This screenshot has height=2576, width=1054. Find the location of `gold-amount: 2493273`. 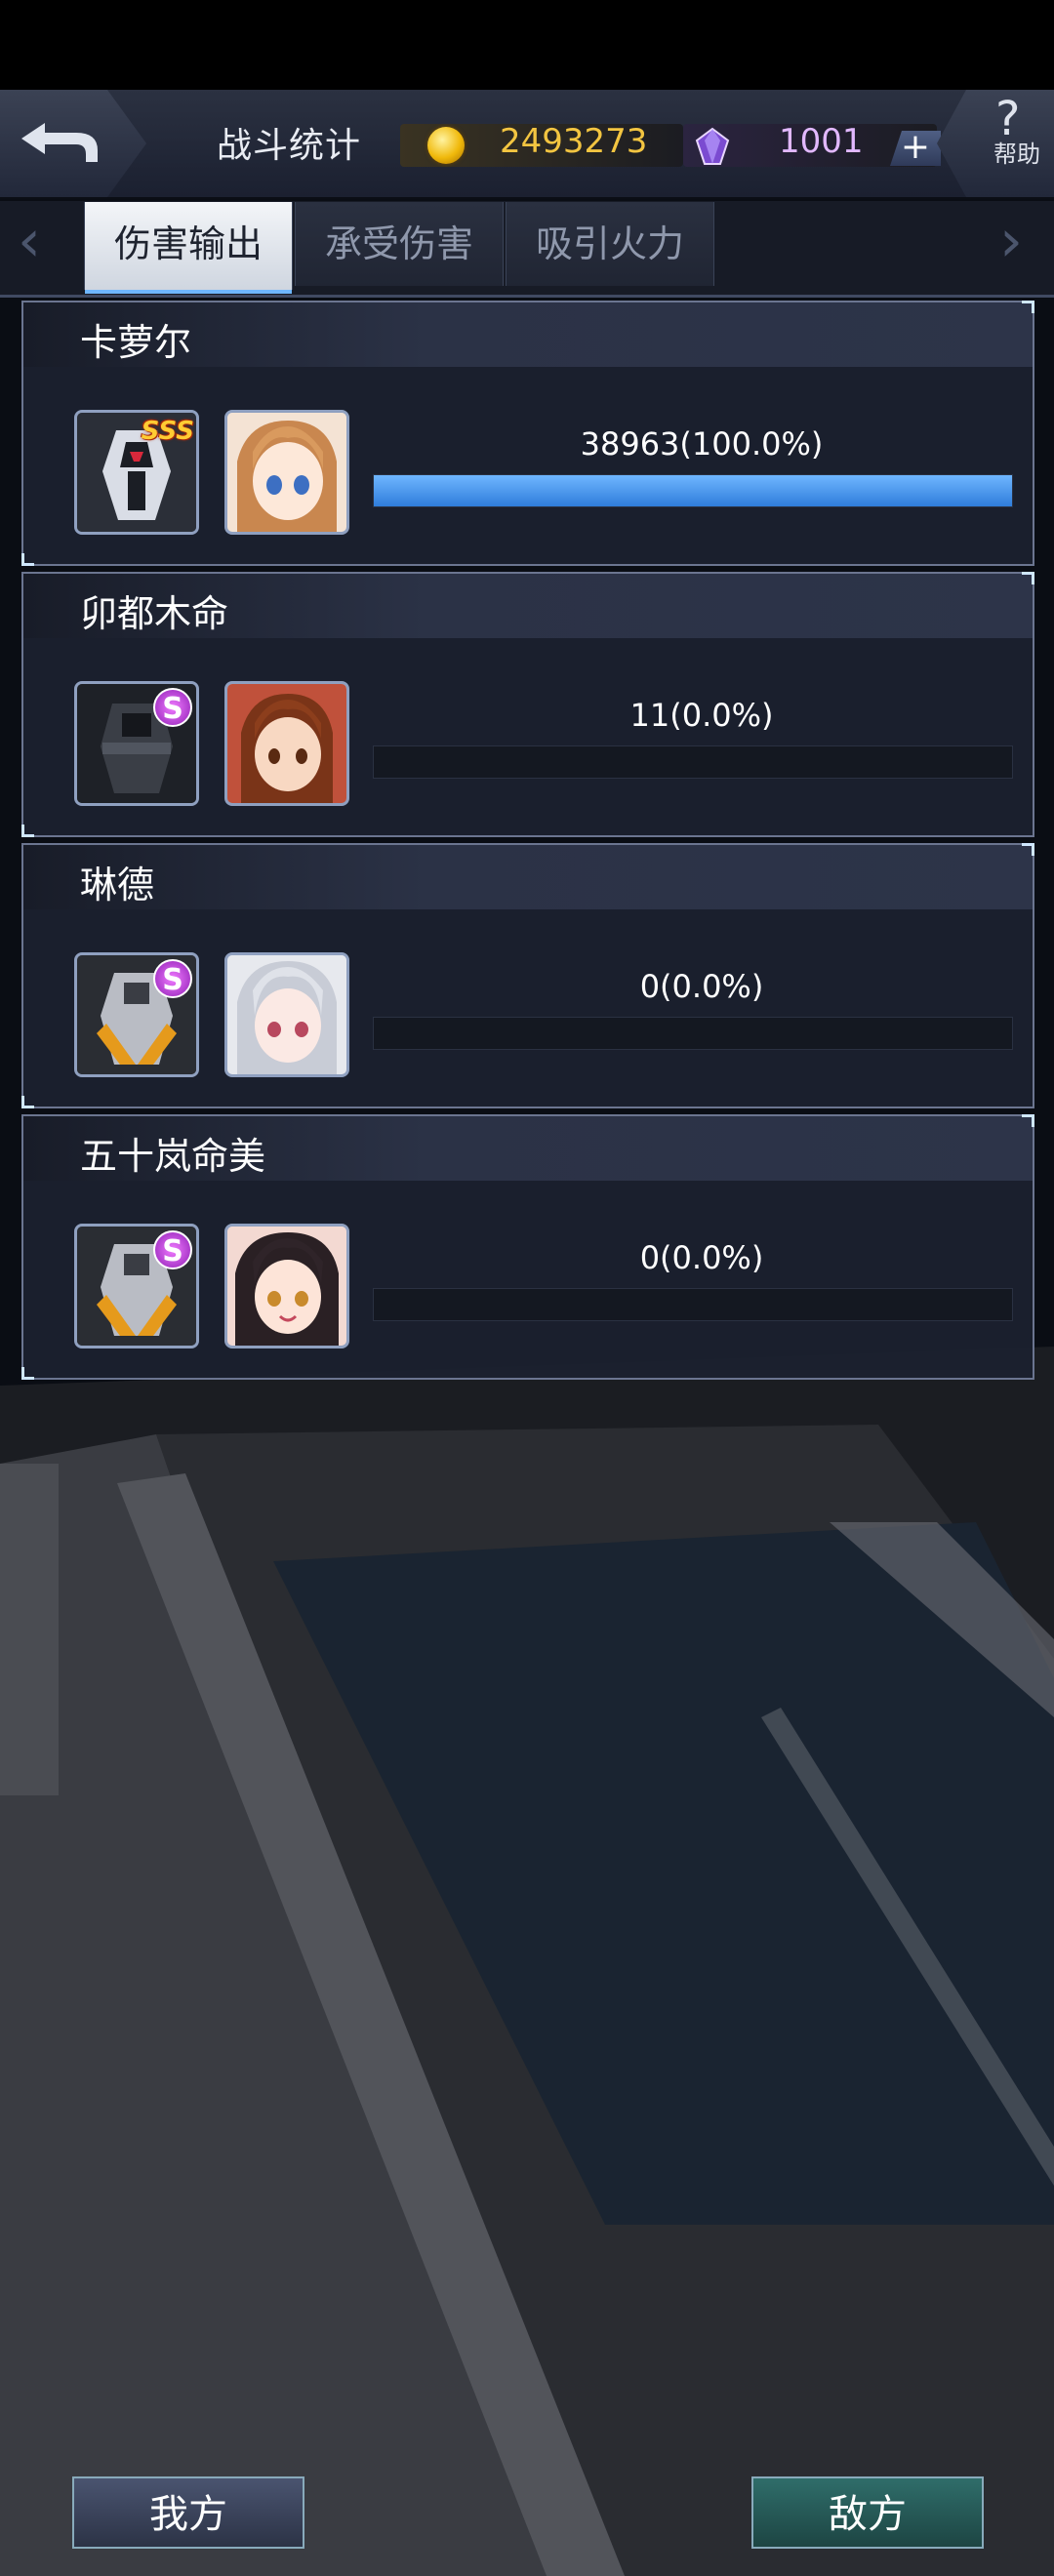

gold-amount: 2493273 is located at coordinates (574, 141).